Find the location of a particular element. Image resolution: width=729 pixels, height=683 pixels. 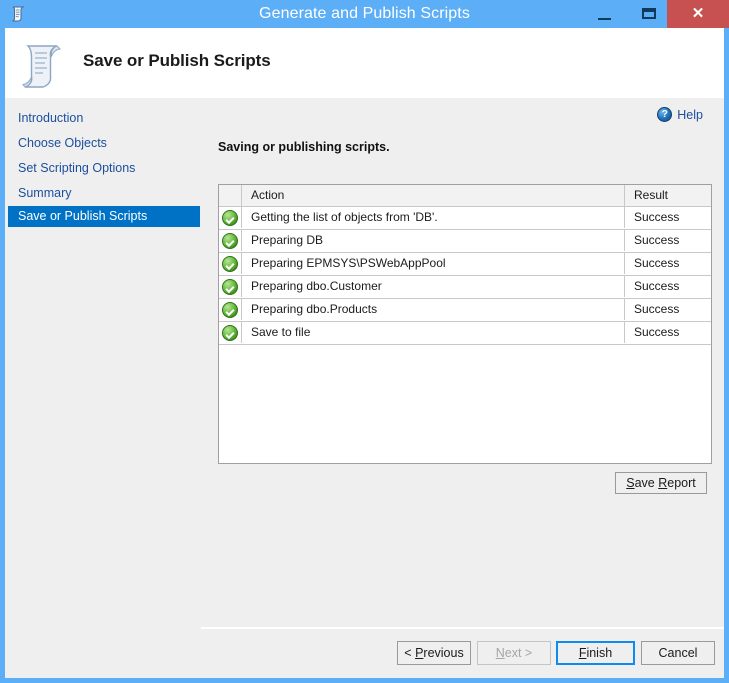

grid-cell-action: Preparing dbo.Customer is located at coordinates (433, 286).